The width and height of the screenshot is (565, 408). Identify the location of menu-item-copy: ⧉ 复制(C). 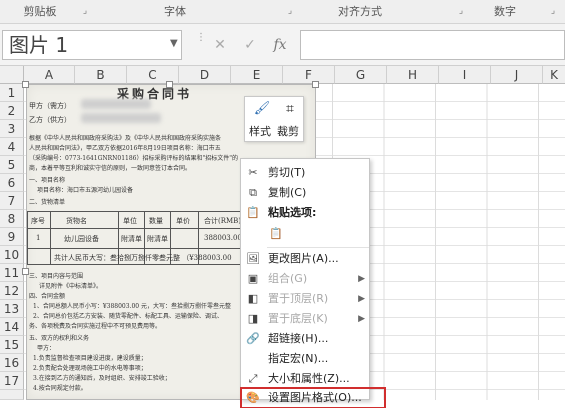
(306, 193).